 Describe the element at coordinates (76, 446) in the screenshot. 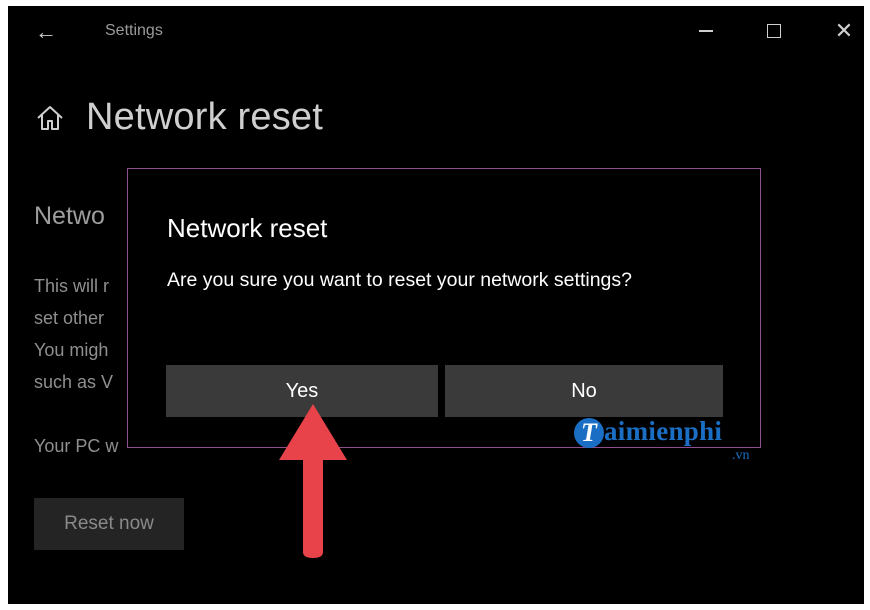

I see `restart-note: Your PC w` at that location.